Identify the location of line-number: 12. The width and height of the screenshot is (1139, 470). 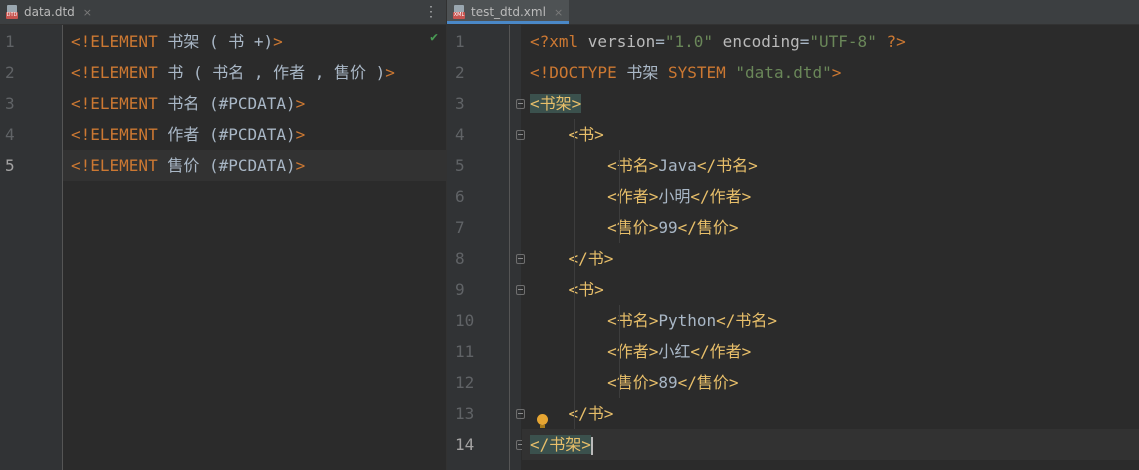
(464, 382).